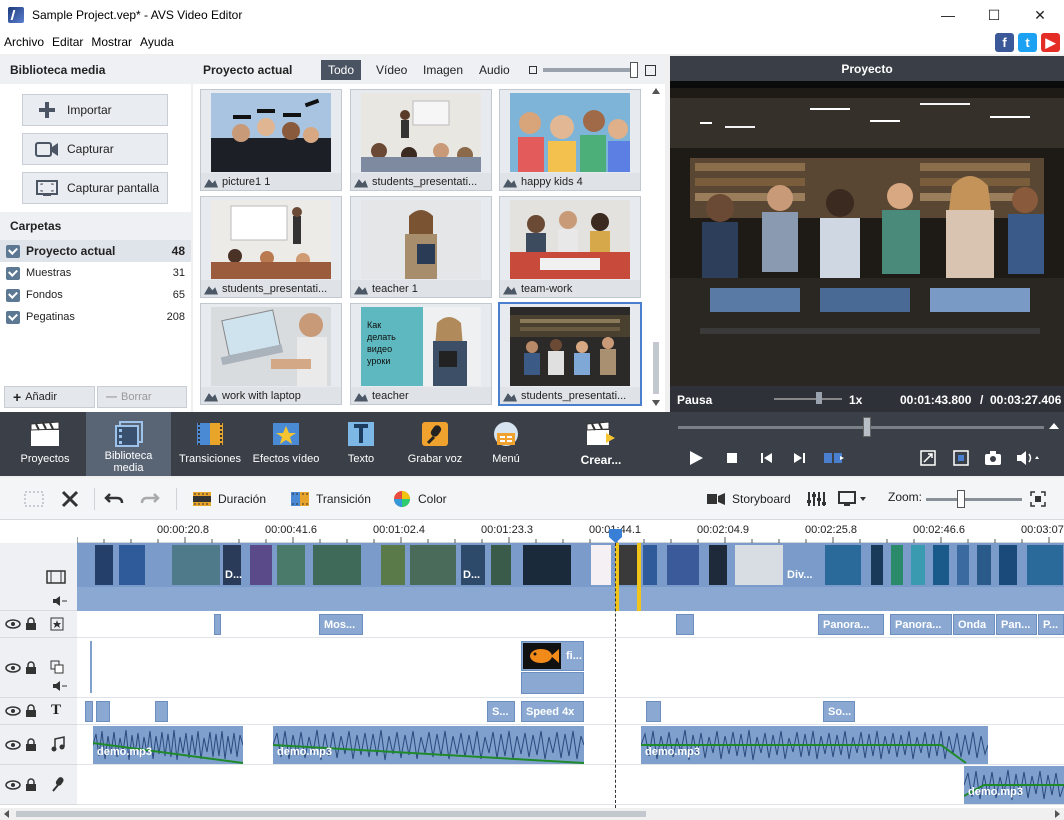 The image size is (1064, 820). I want to click on transition-button: Transición, so click(330, 499).